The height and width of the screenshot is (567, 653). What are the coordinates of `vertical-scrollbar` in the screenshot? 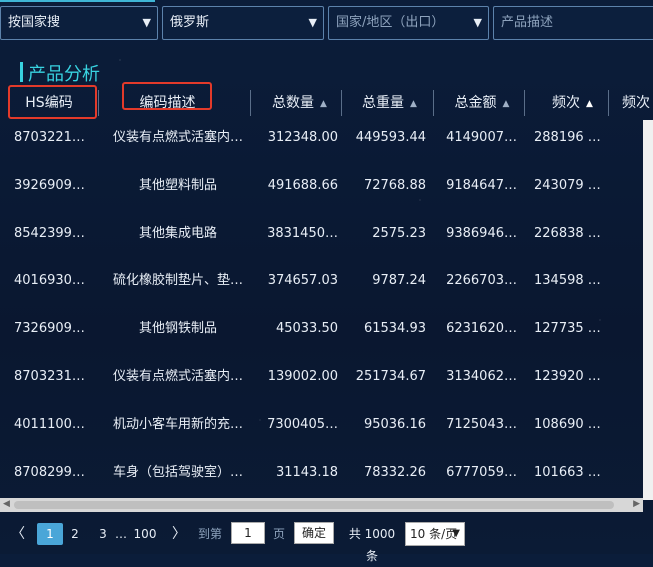 It's located at (648, 310).